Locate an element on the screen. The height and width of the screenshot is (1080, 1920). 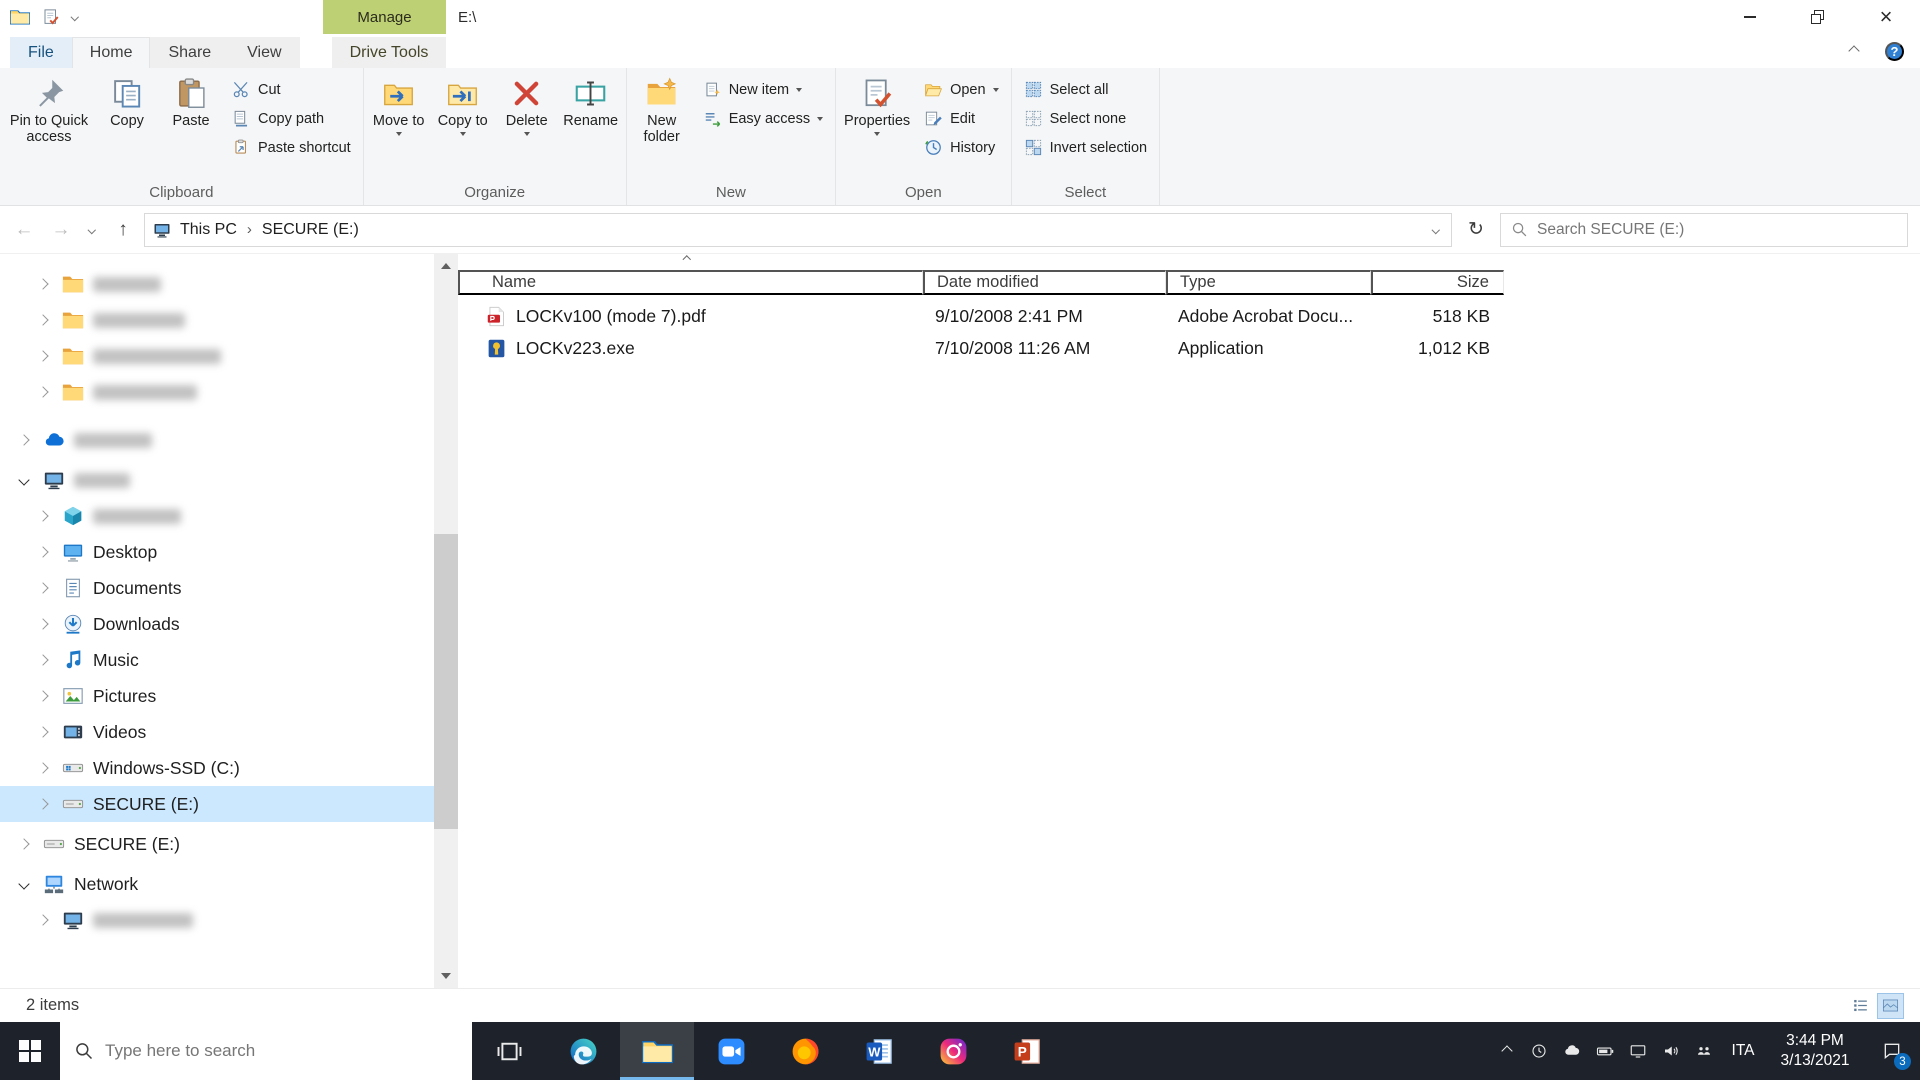
sidebar-item-secure-e: SECURE (E:) is located at coordinates (217, 844).